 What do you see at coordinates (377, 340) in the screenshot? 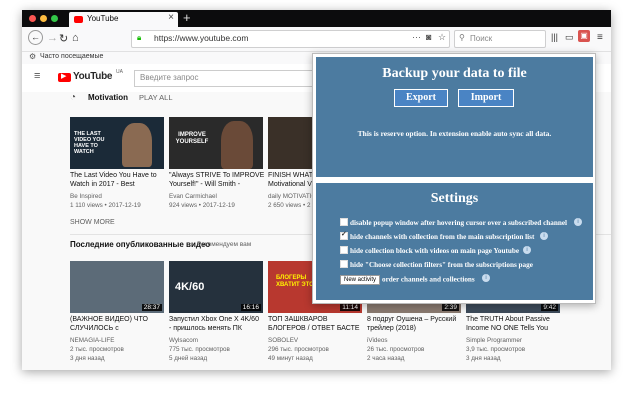
I see `video-channel: iVideos` at bounding box center [377, 340].